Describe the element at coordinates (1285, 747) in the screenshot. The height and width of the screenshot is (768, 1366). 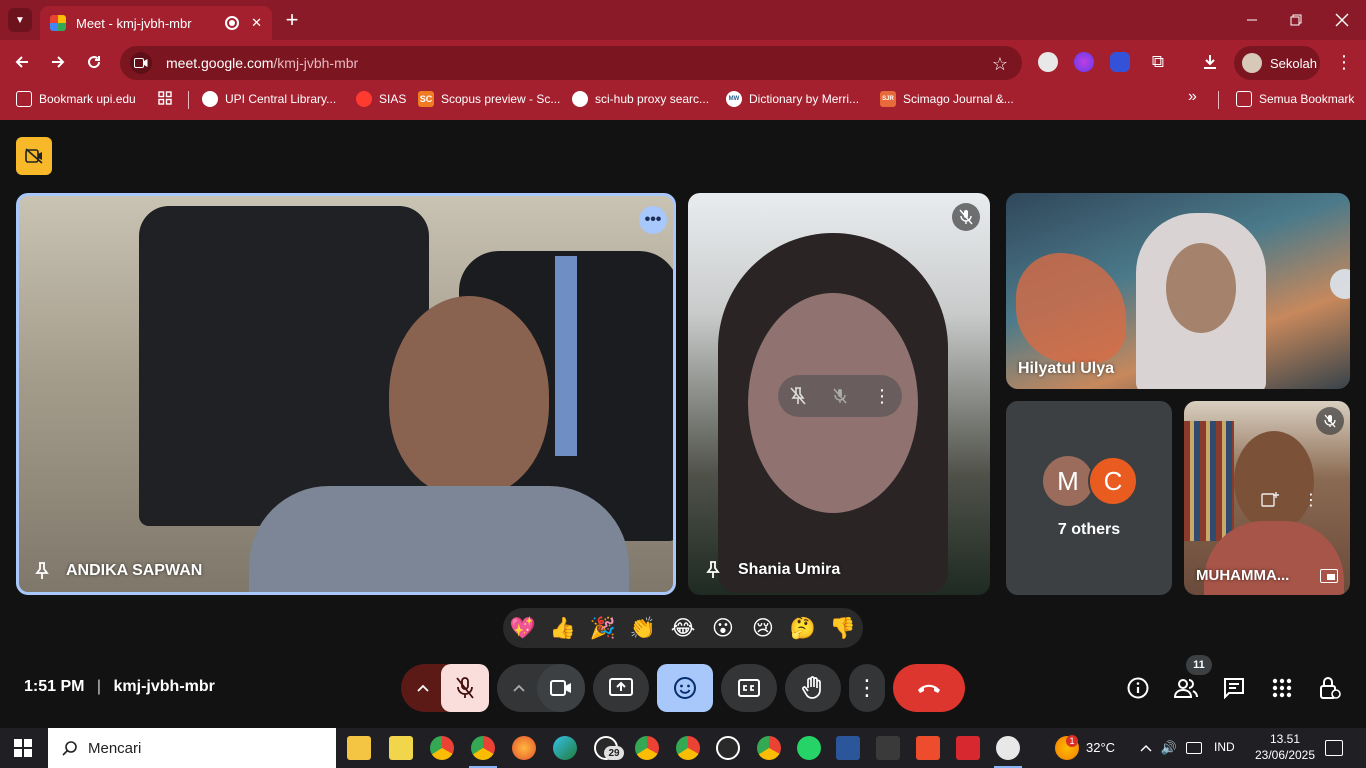
I see `clock: 13.51 23/06/2025` at that location.